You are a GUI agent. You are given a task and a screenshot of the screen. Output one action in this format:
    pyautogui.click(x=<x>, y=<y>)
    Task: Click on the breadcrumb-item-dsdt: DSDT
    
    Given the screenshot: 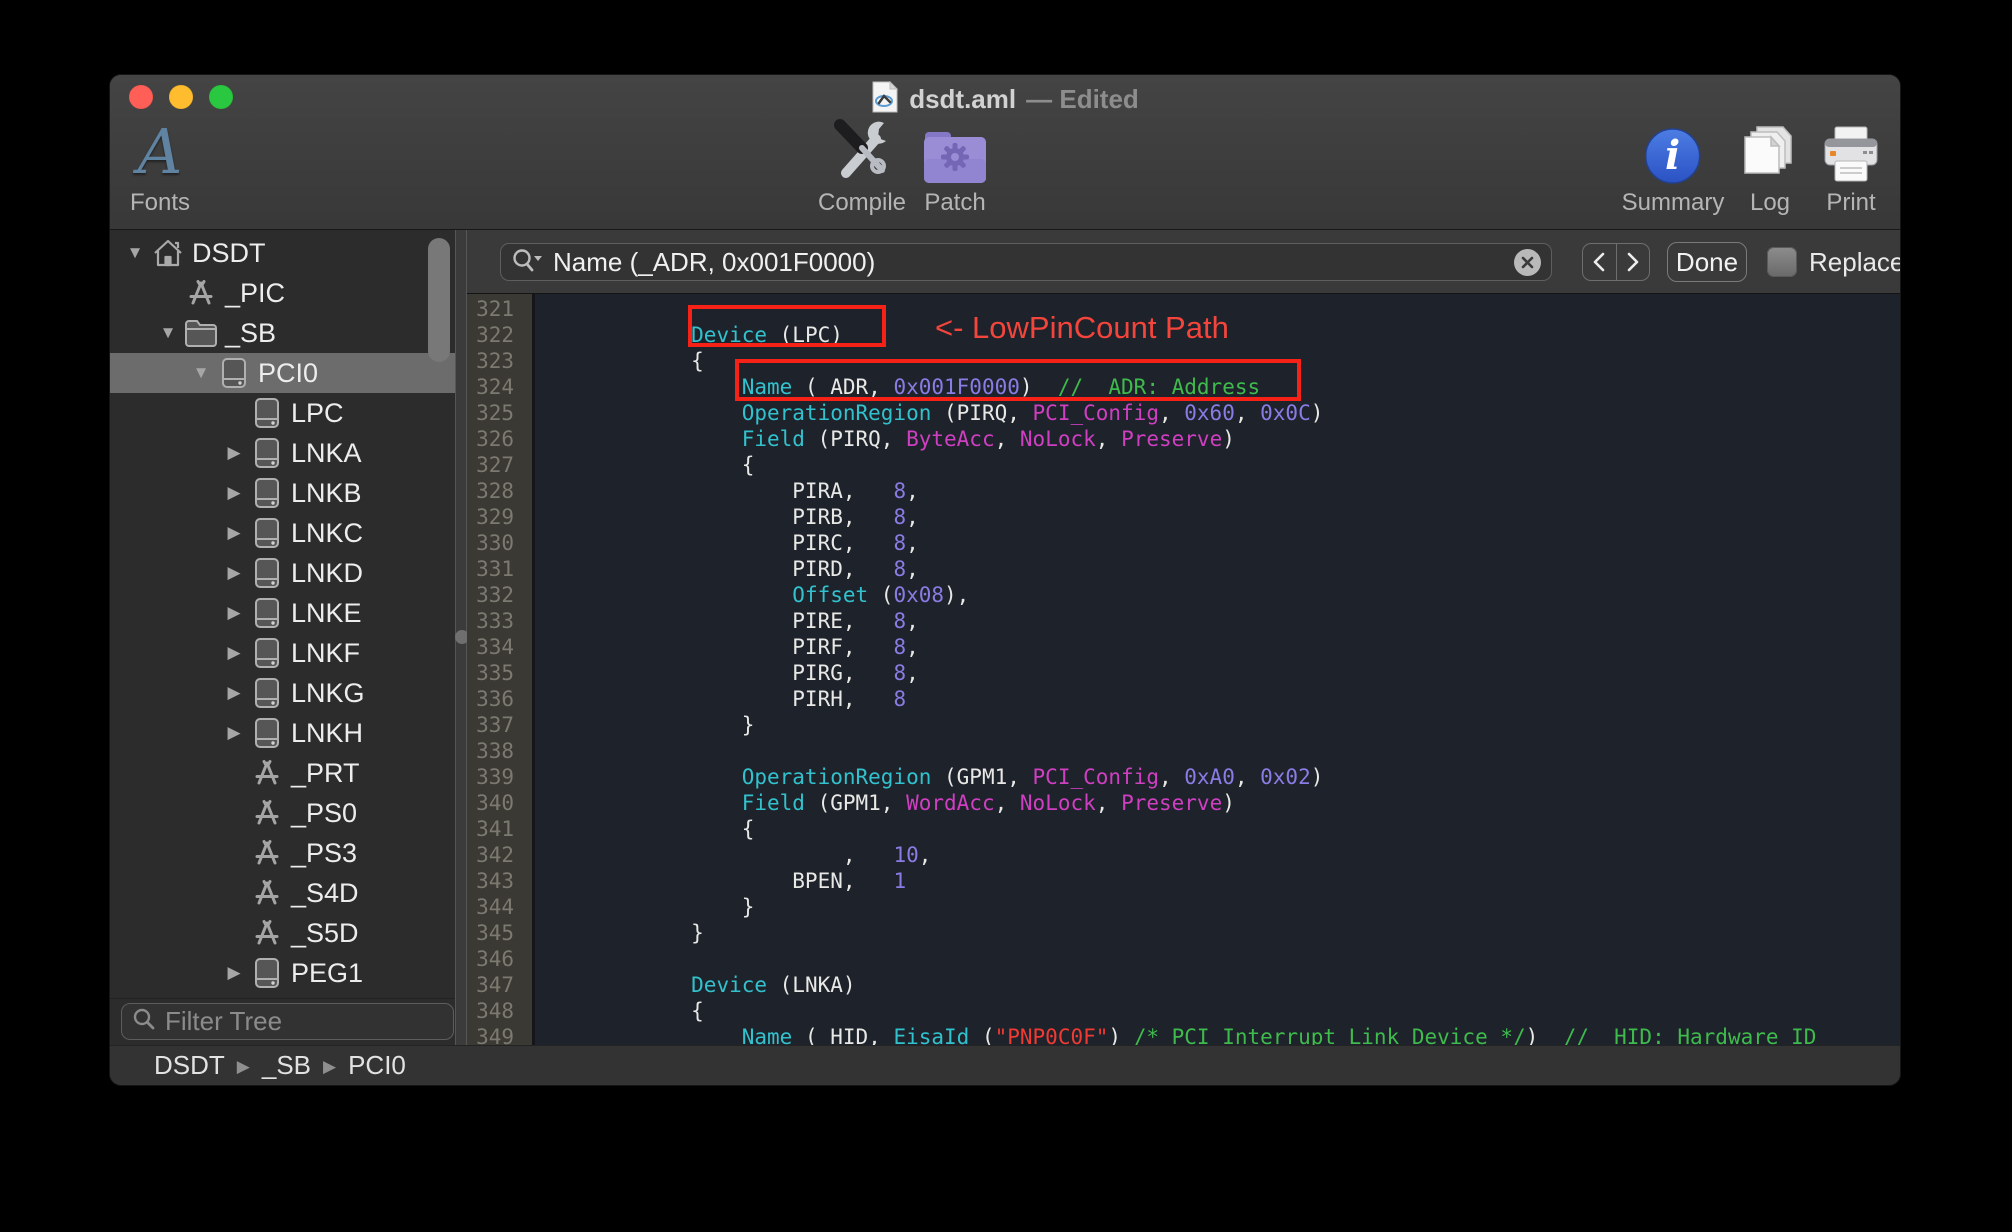 What is the action you would take?
    pyautogui.click(x=189, y=1065)
    